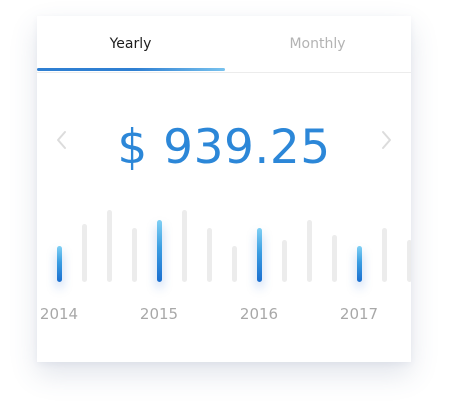  Describe the element at coordinates (359, 314) in the screenshot. I see `year-label-2017: 2017` at that location.